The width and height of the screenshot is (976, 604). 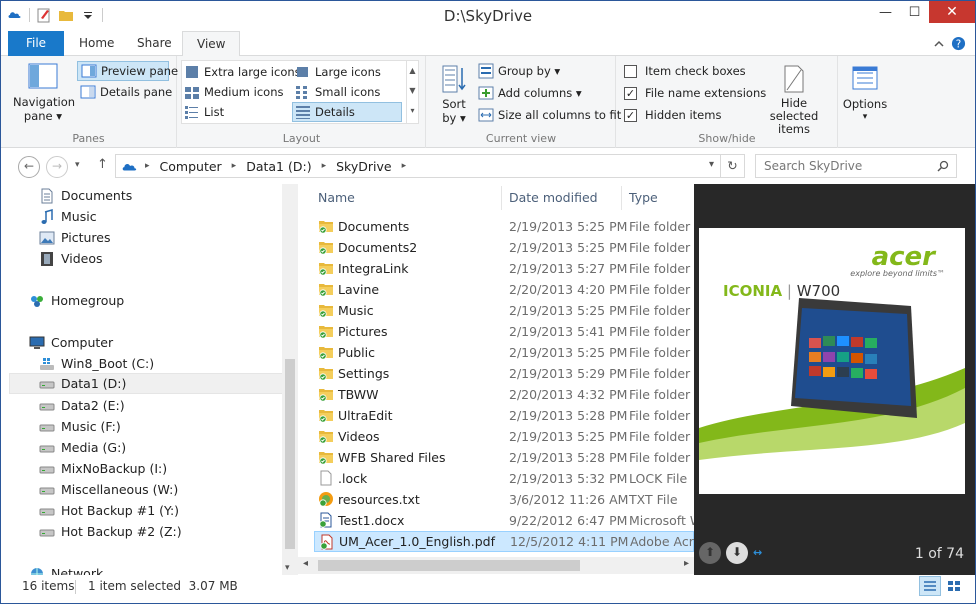 What do you see at coordinates (737, 553) in the screenshot?
I see `next-page-button: ⬇` at bounding box center [737, 553].